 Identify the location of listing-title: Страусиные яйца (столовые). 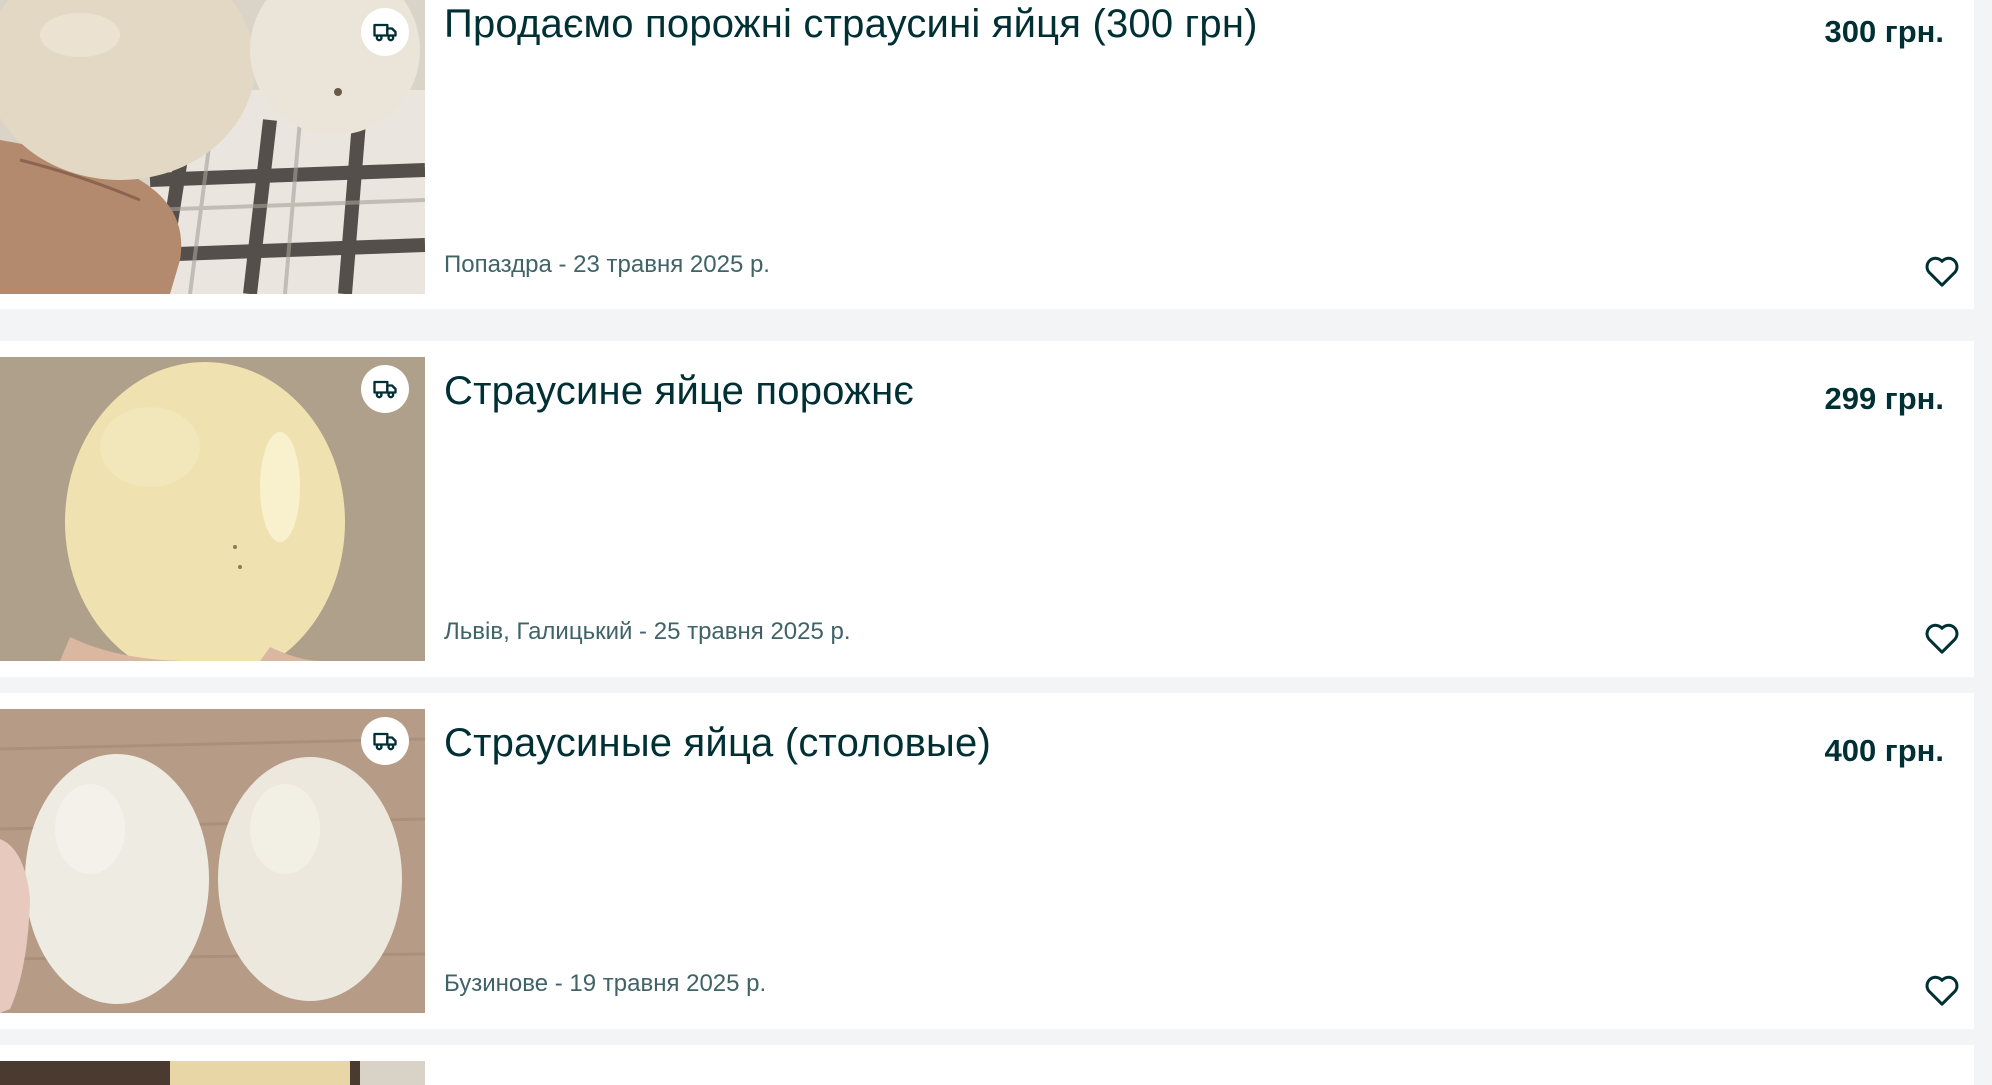
(717, 743).